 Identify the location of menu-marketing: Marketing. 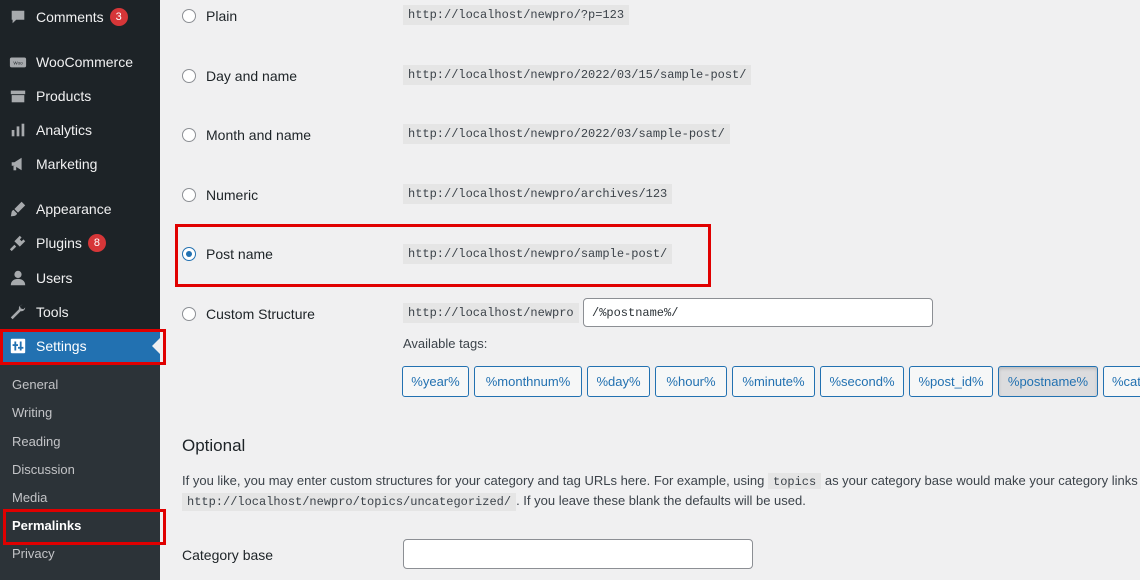
(80, 164).